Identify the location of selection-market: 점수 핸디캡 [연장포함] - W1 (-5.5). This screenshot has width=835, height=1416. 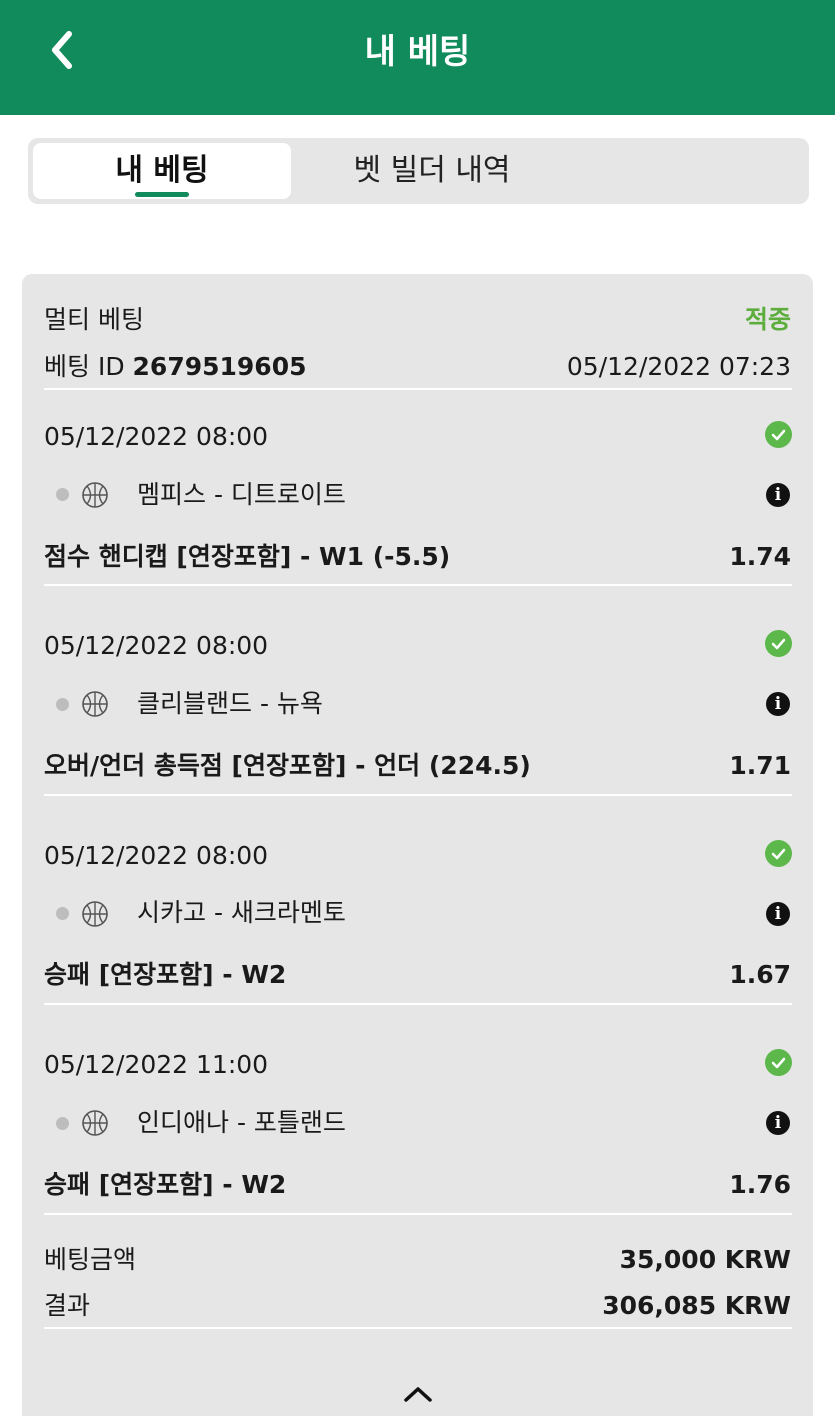
(247, 556).